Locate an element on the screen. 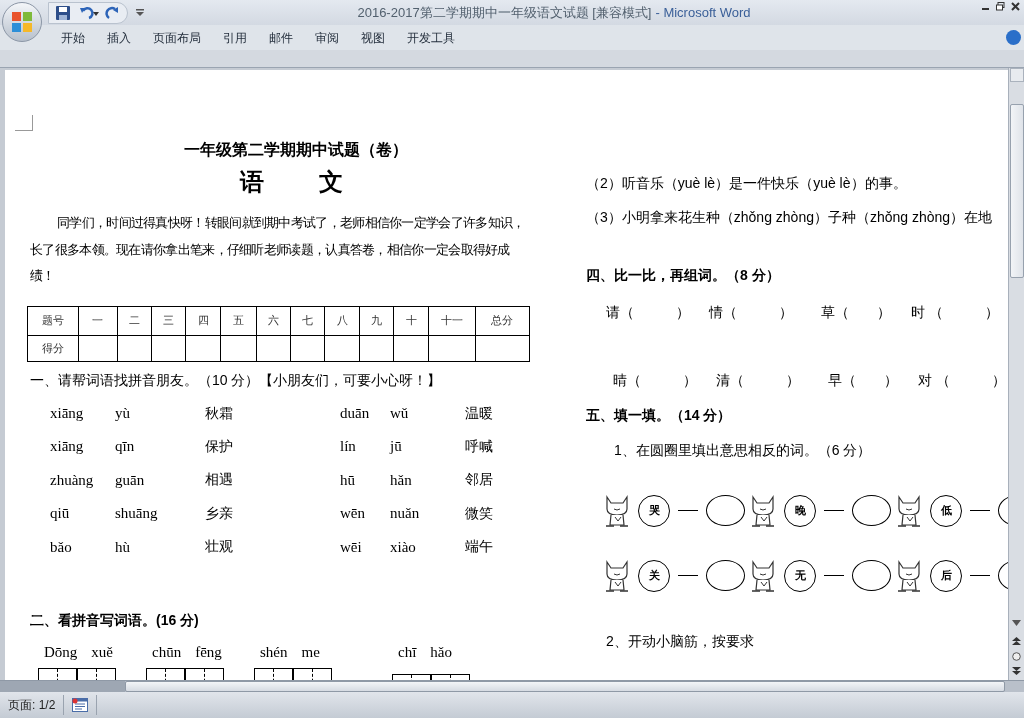  pinyin: hǎo is located at coordinates (441, 653).